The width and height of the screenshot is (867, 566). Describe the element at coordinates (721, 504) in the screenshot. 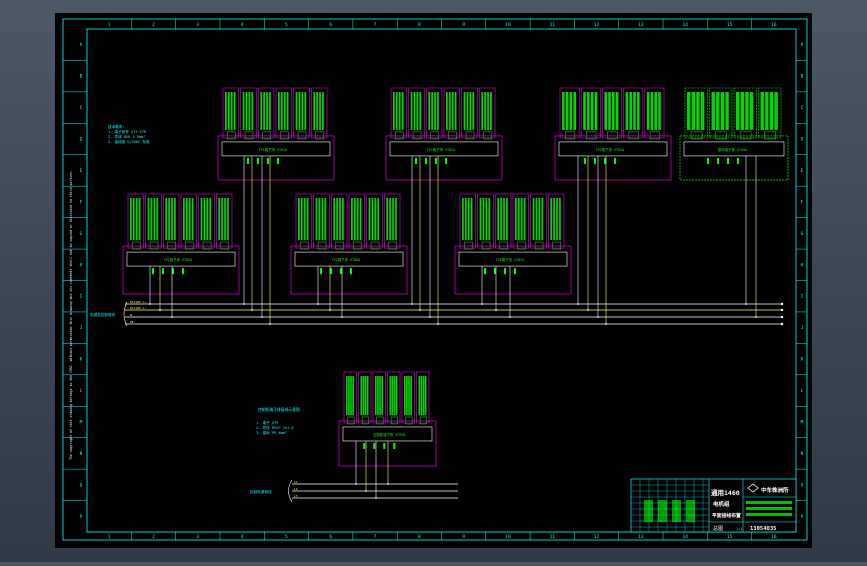

I see `title-line2: 电机组` at that location.